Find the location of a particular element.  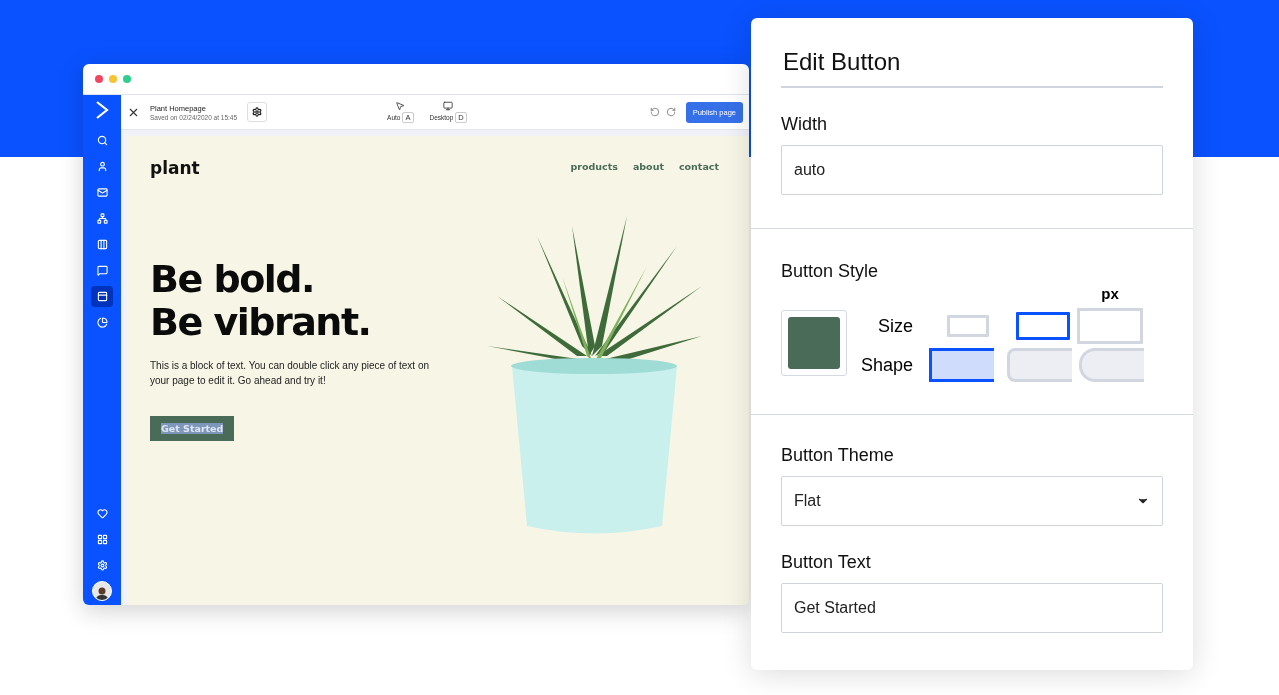

field-label: Button Style is located at coordinates (830, 271).